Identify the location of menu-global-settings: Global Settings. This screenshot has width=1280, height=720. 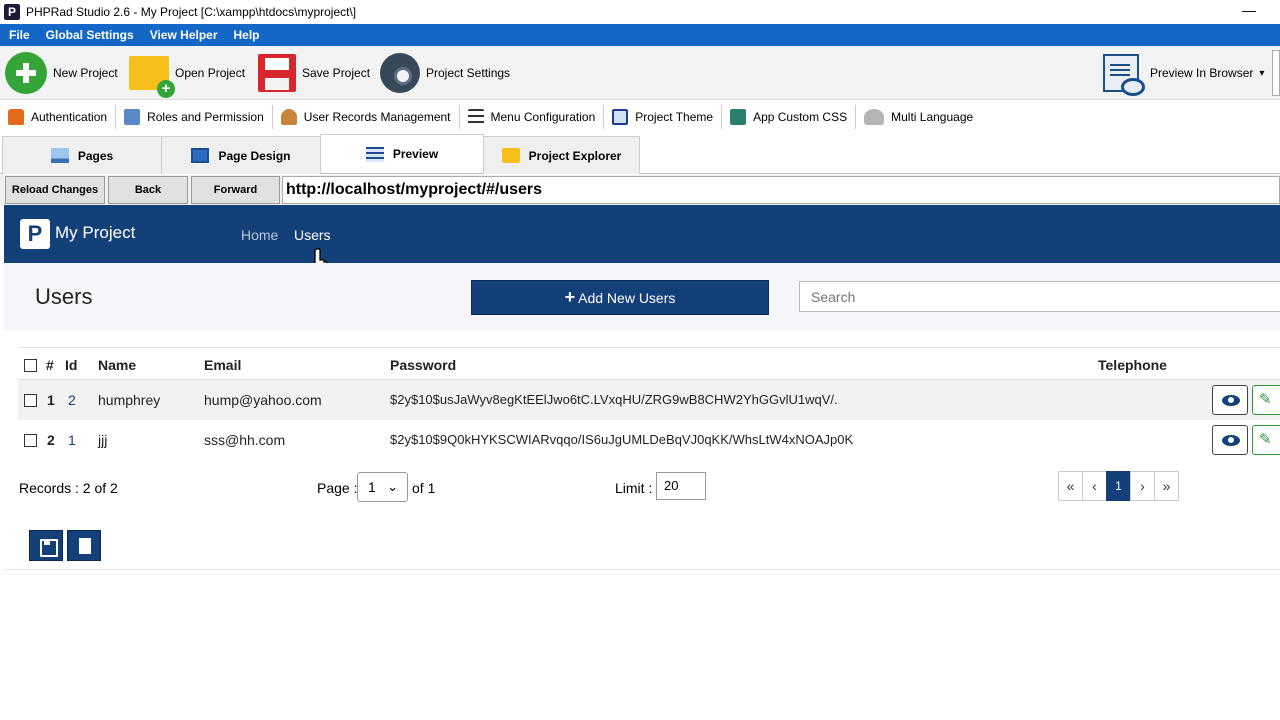
(90, 35).